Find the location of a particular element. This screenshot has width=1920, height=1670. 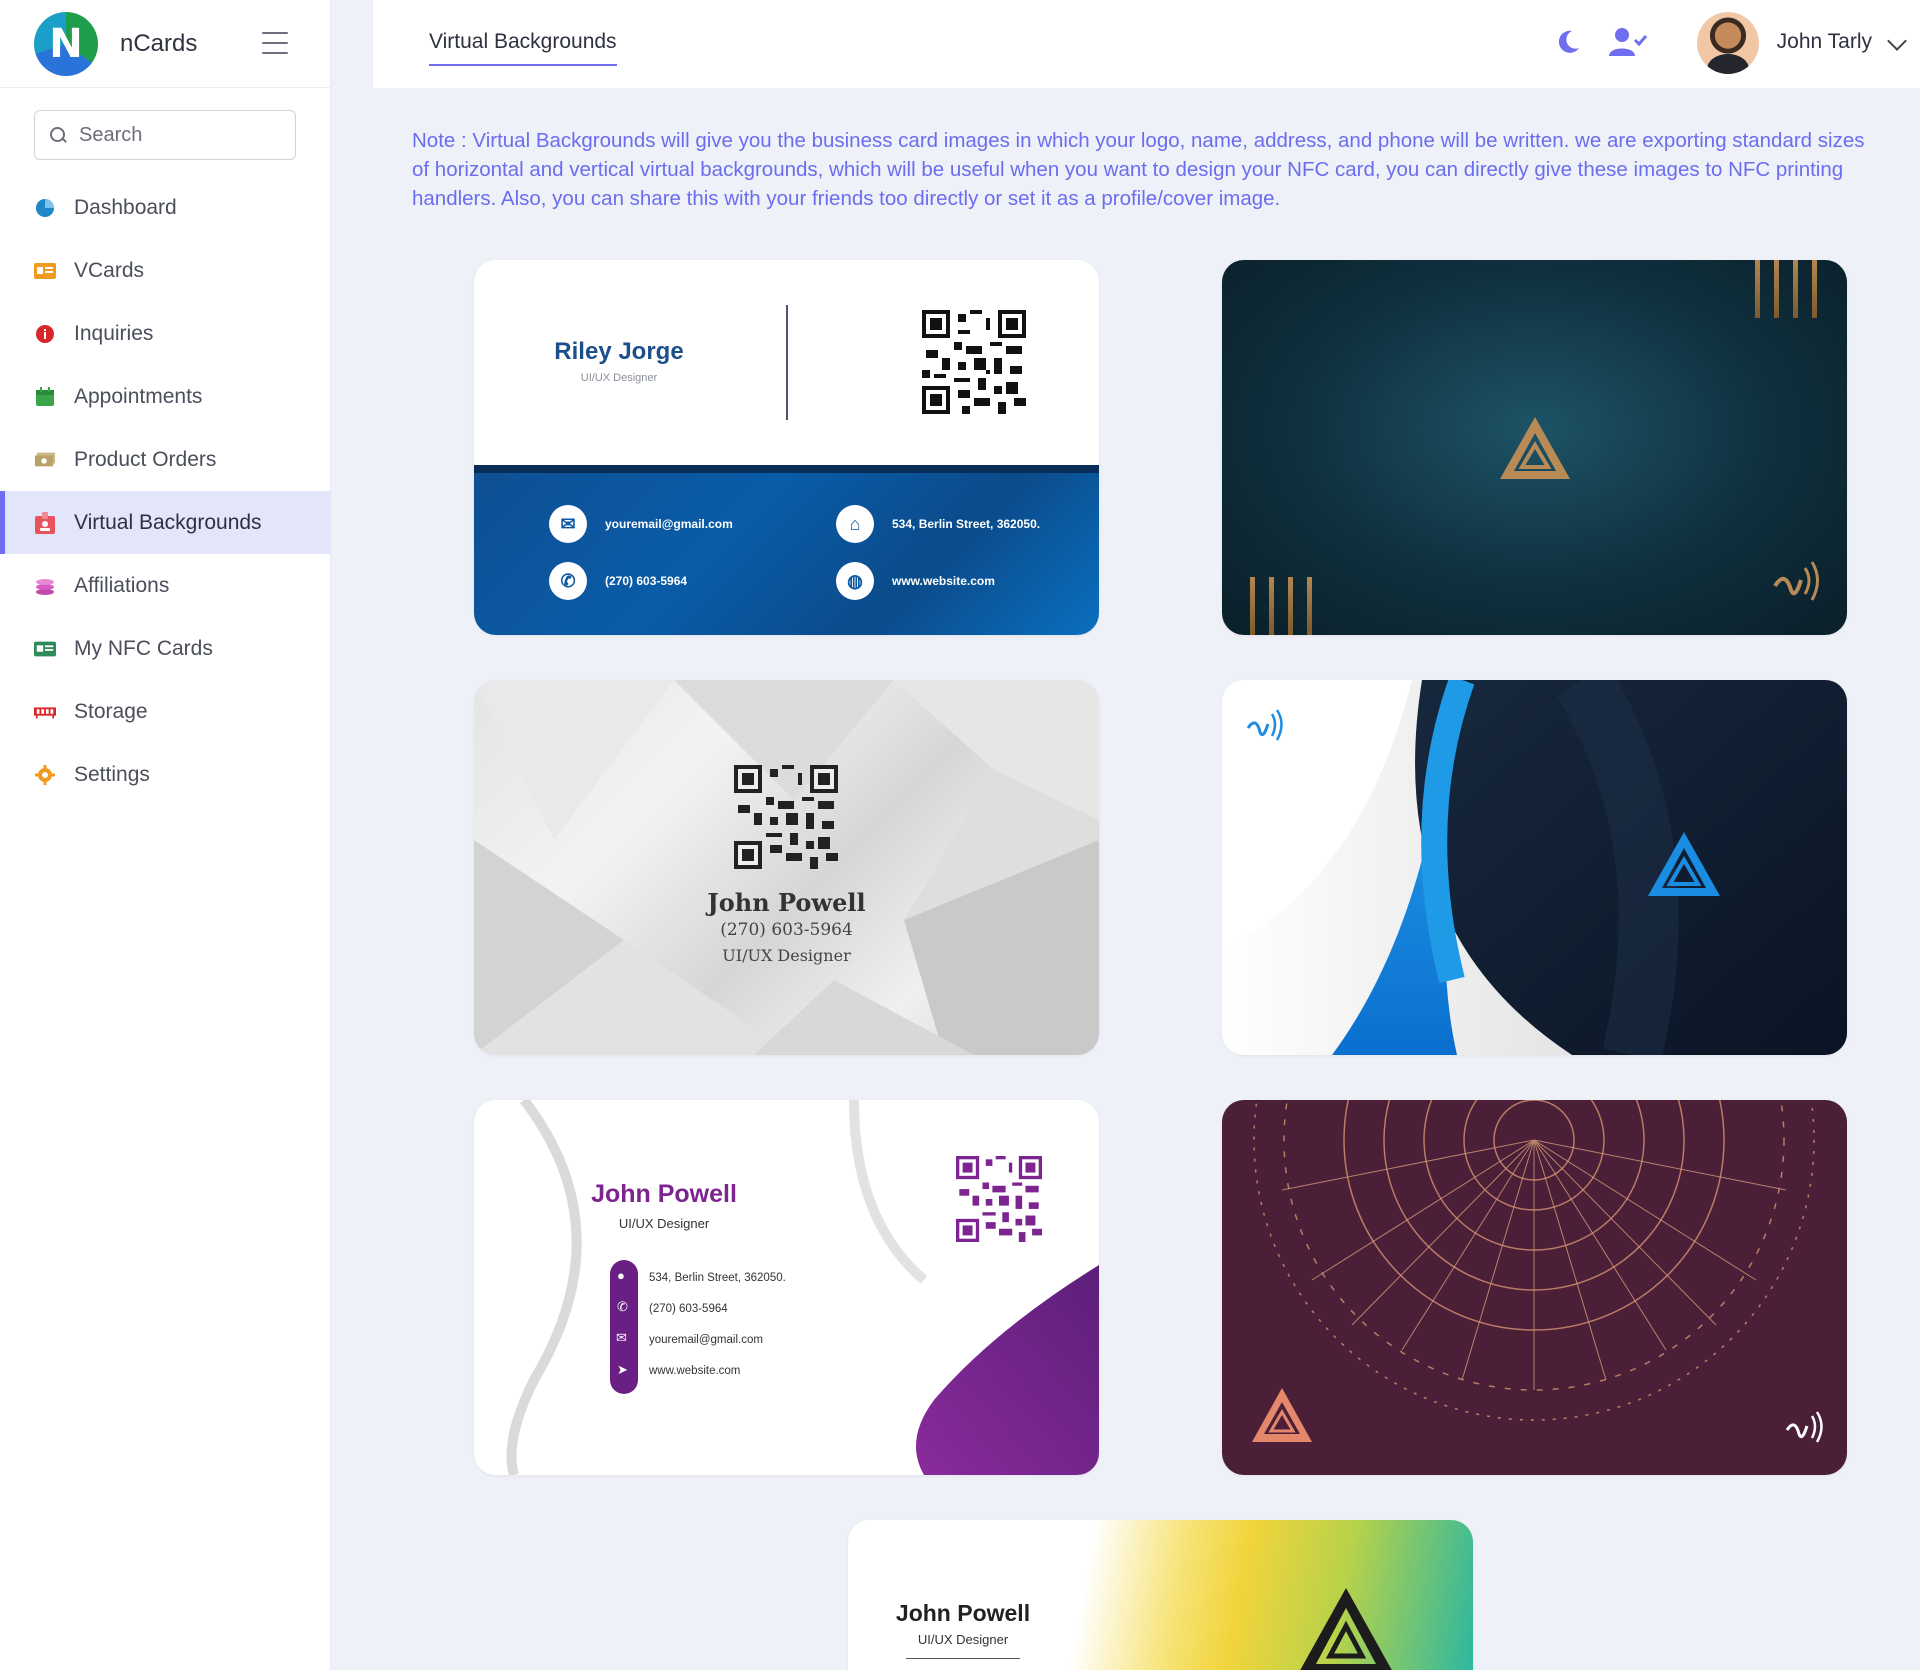

home-icon: ⌂ is located at coordinates (855, 524).